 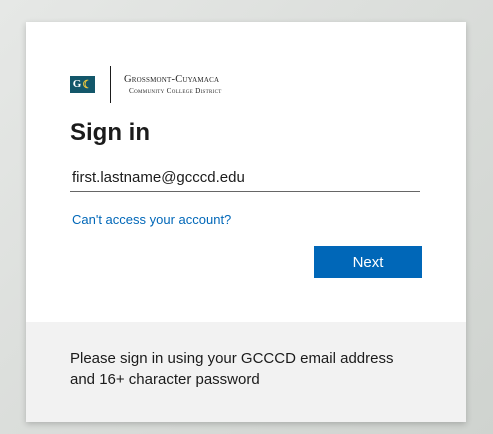 I want to click on page-title: Sign in, so click(x=110, y=132).